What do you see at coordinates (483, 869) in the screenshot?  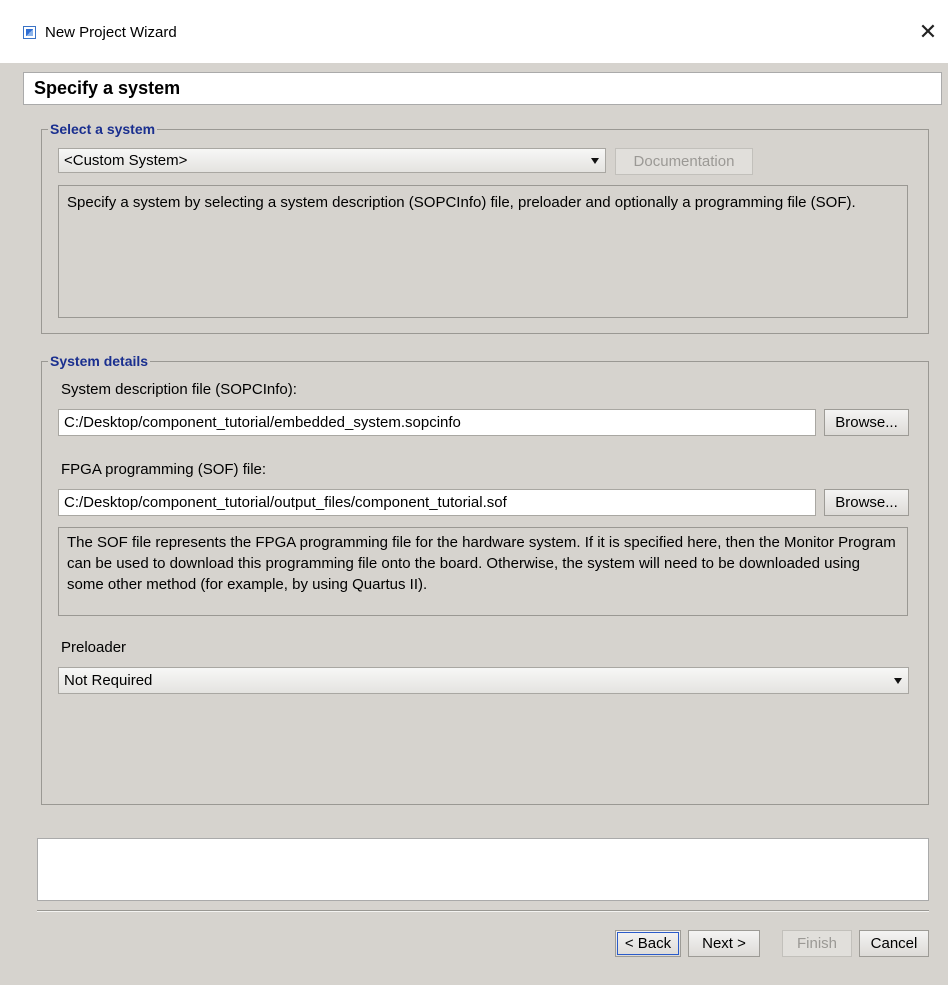 I see `message-area` at bounding box center [483, 869].